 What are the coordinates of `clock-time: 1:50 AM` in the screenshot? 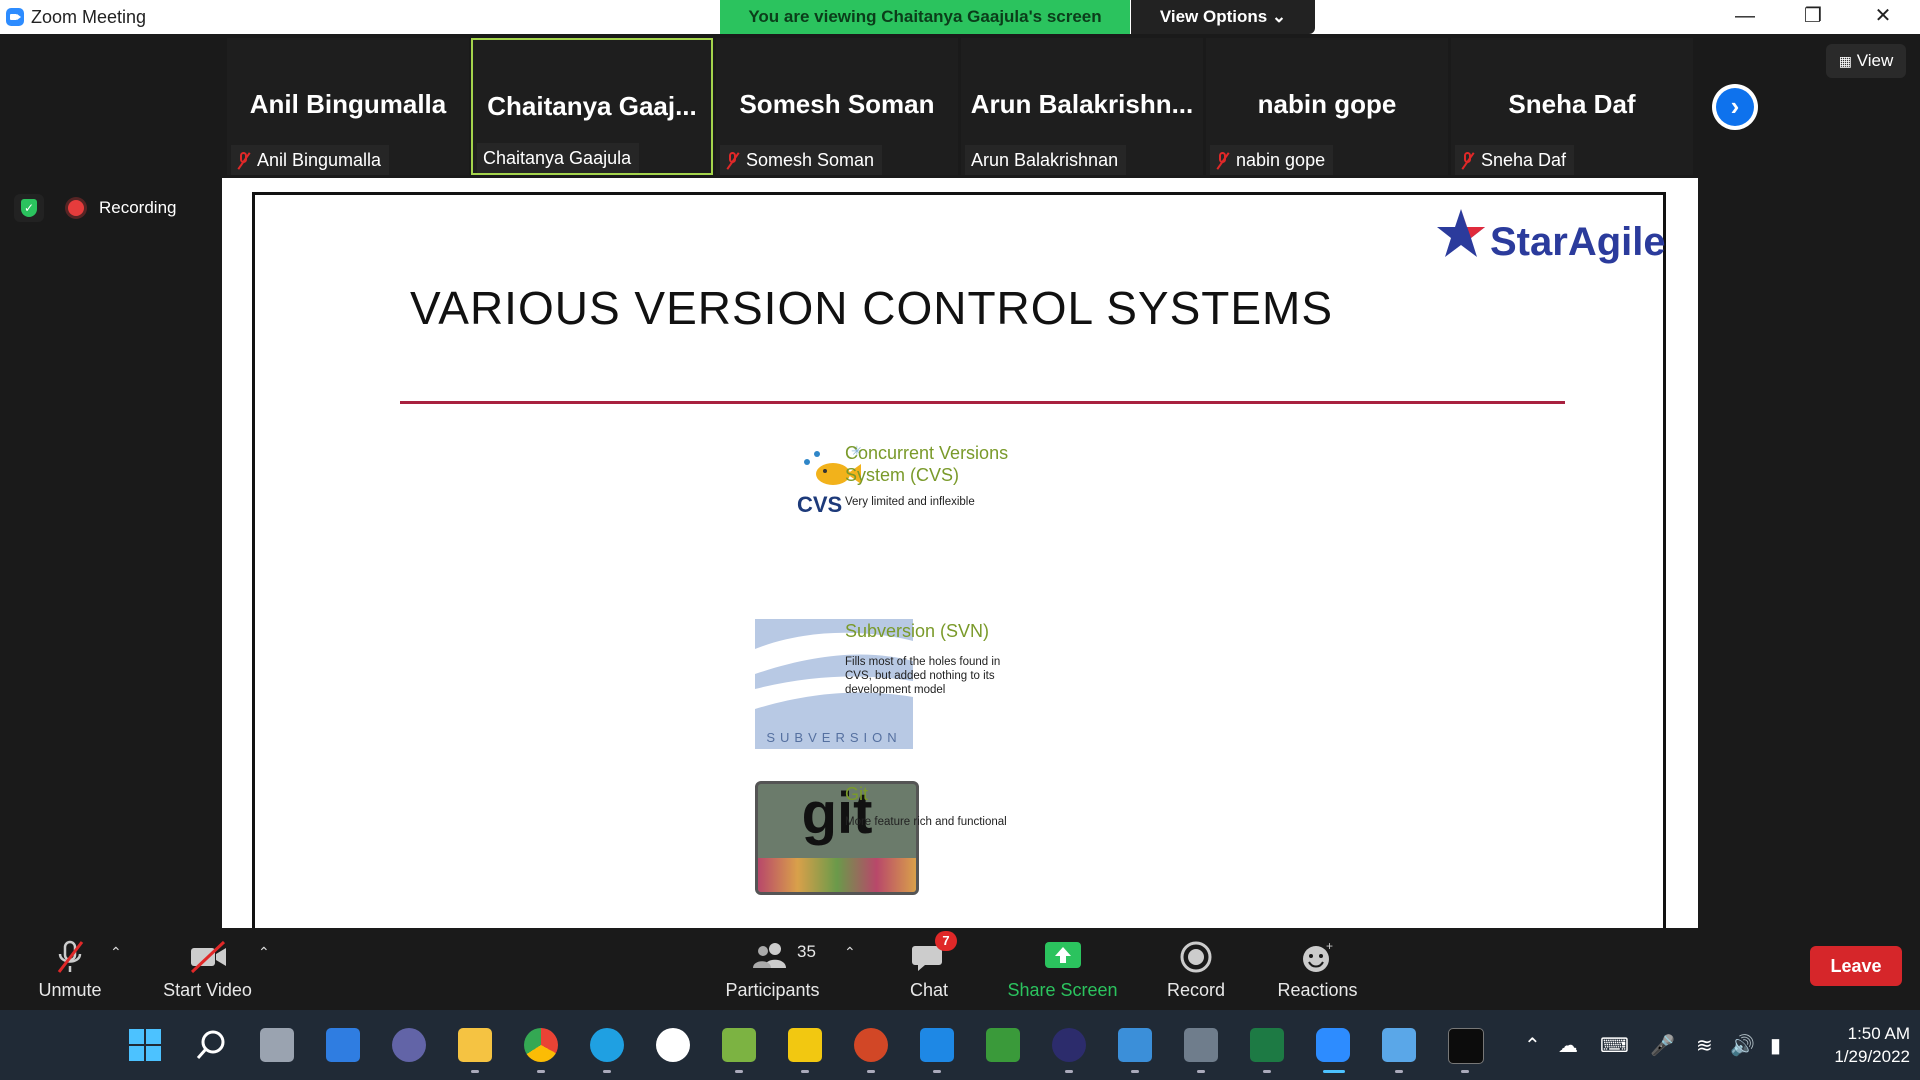 It's located at (1878, 1033).